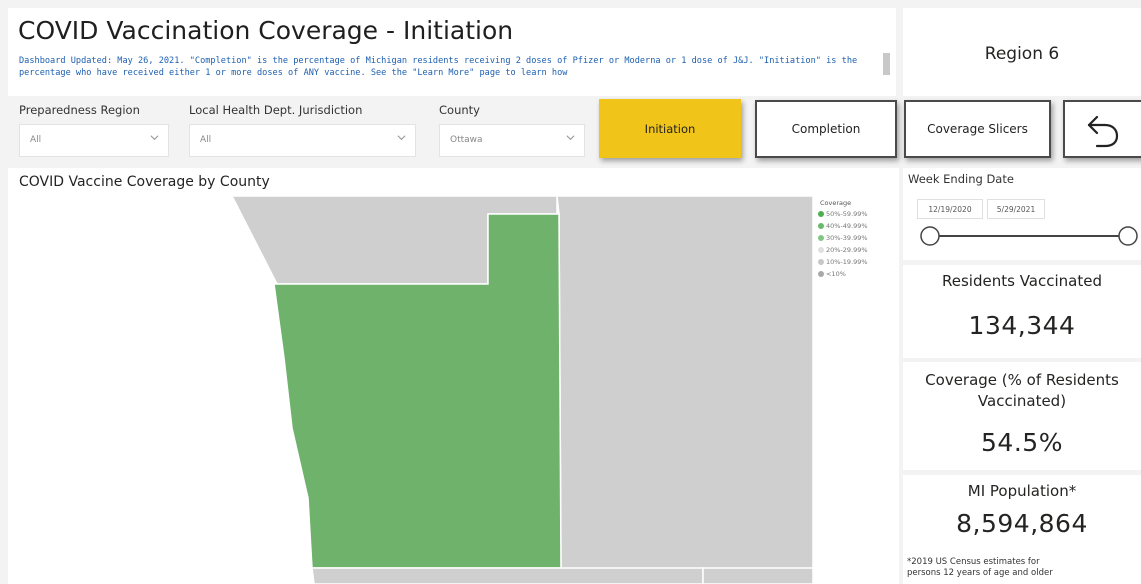  What do you see at coordinates (512, 140) in the screenshot?
I see `county-dropdown: Ottawa` at bounding box center [512, 140].